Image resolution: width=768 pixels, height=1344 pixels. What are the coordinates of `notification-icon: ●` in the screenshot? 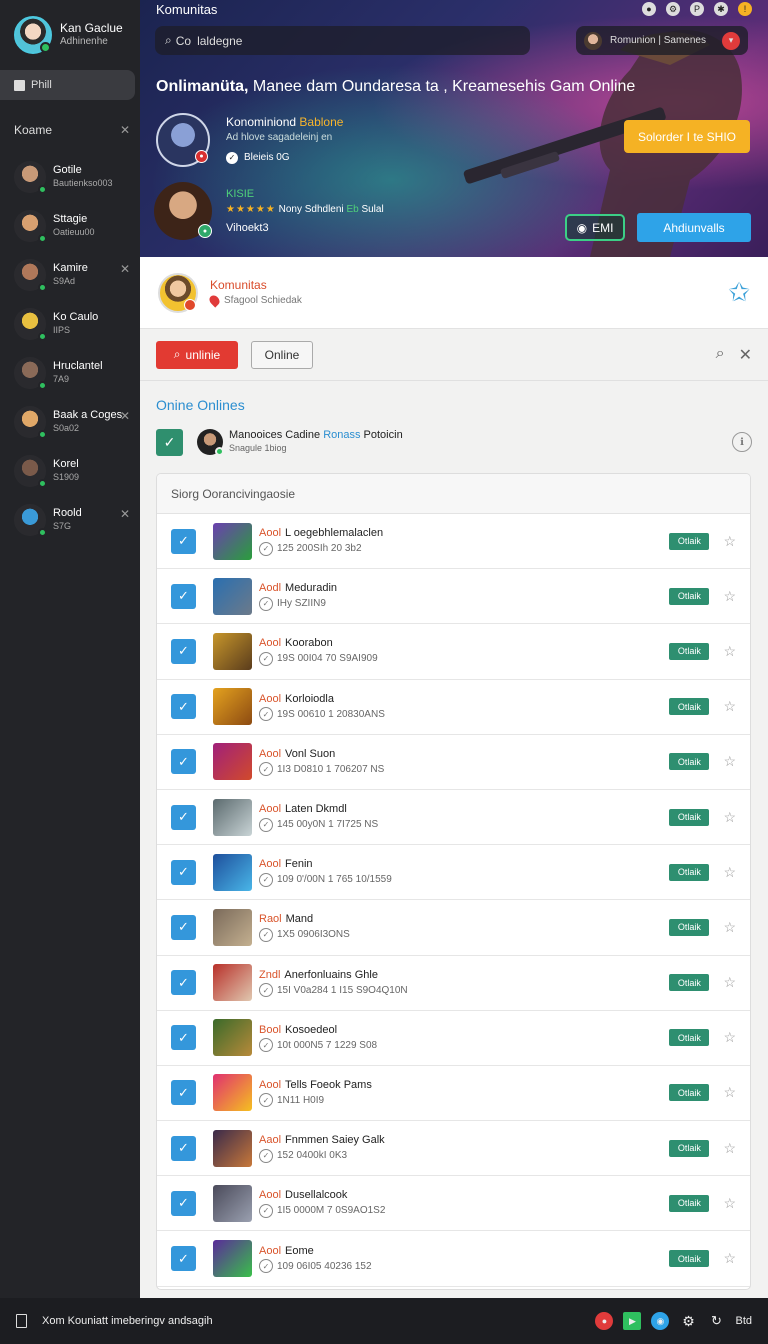 It's located at (649, 9).